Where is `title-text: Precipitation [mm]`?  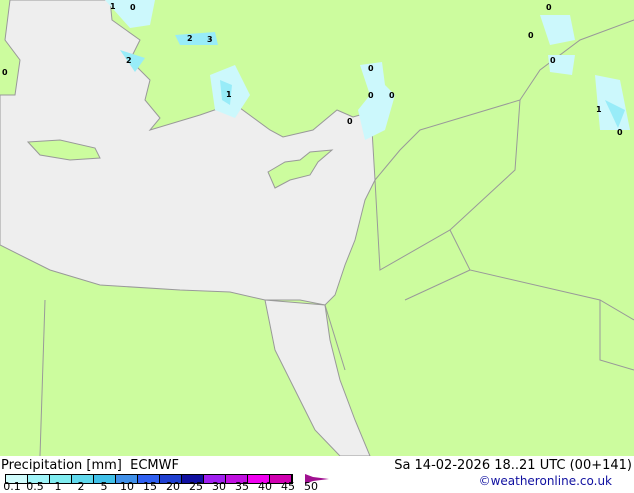
title-text: Precipitation [mm] is located at coordinates (61, 465).